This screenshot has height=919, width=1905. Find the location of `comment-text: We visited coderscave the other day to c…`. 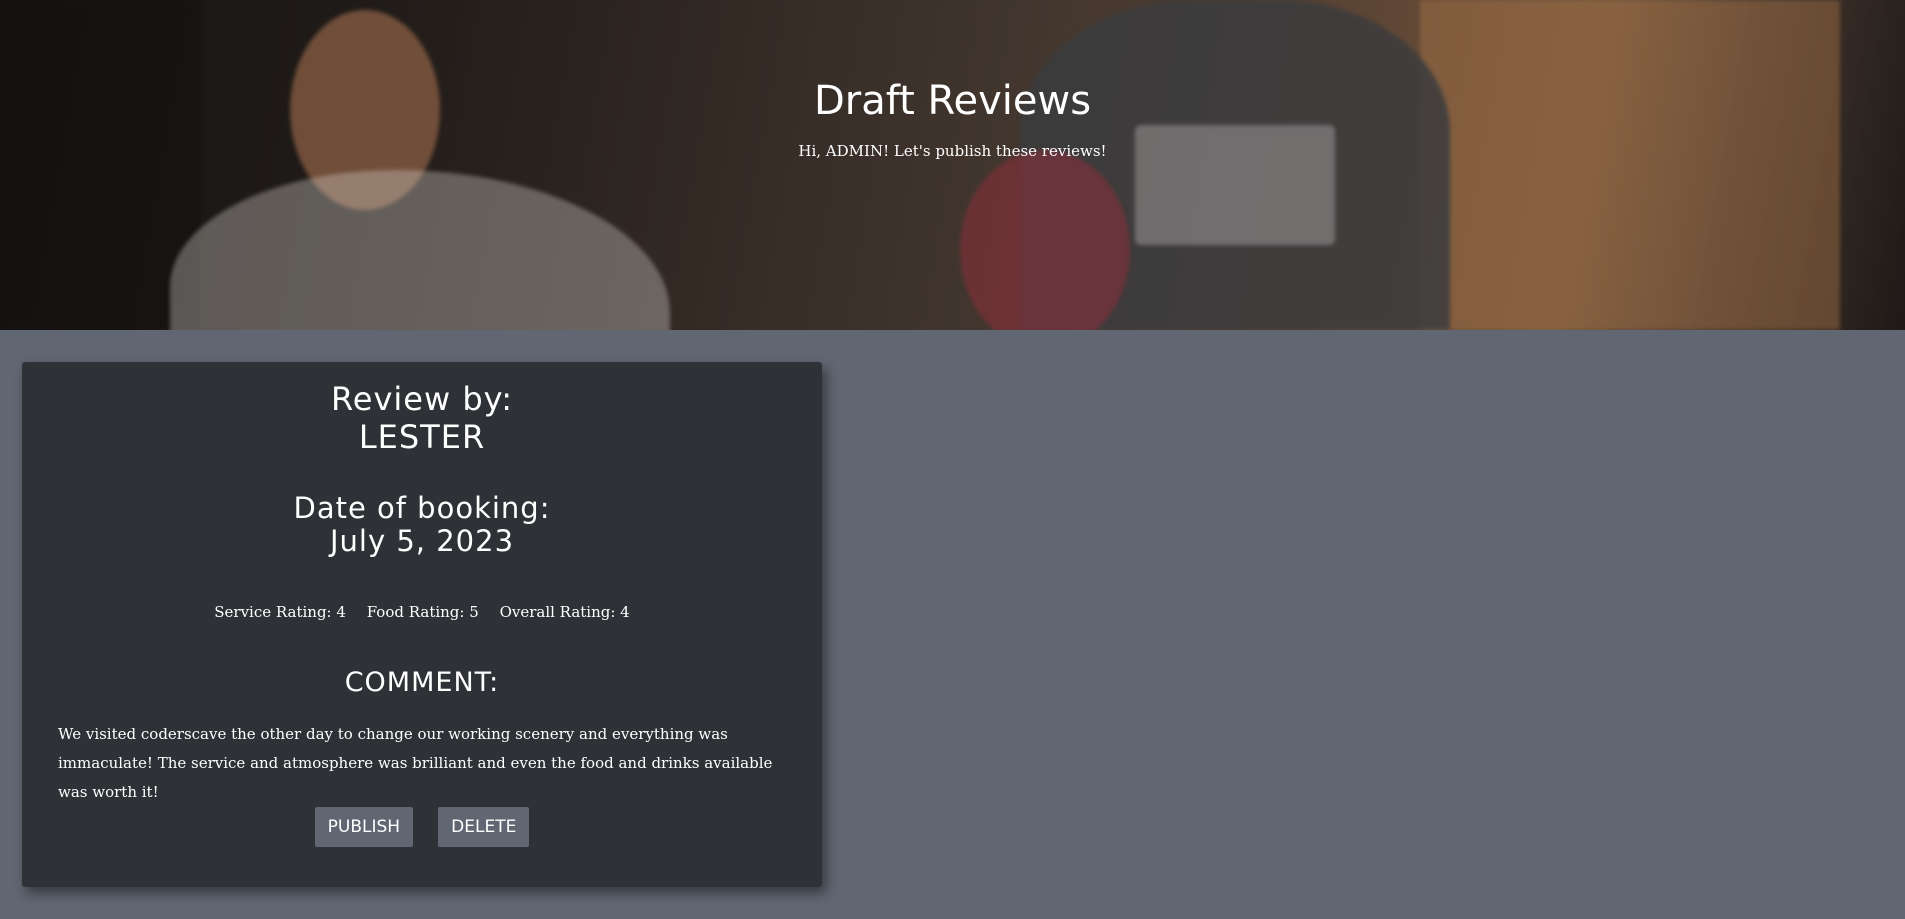

comment-text: We visited coderscave the other day to c… is located at coordinates (415, 763).